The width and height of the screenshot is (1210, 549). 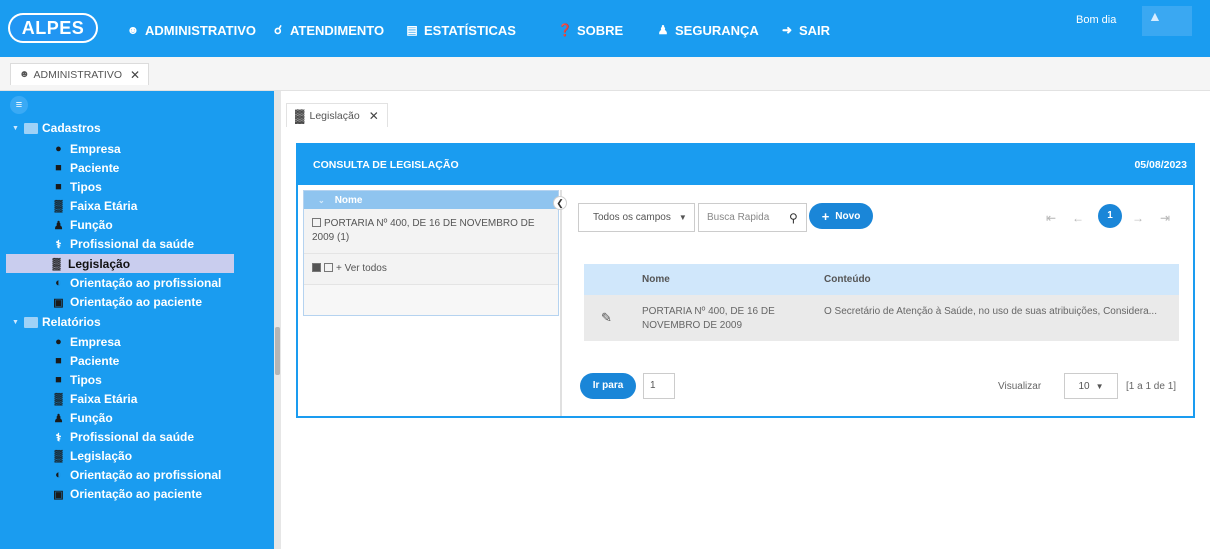 What do you see at coordinates (24, 74) in the screenshot?
I see `users-icon: ☻` at bounding box center [24, 74].